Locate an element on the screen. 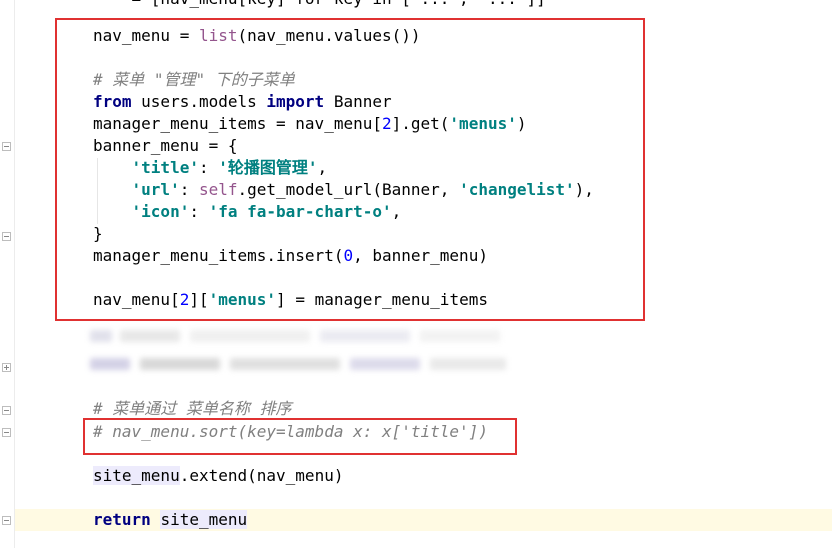  code-line: site_menu.extend(nav_menu) is located at coordinates (218, 476).